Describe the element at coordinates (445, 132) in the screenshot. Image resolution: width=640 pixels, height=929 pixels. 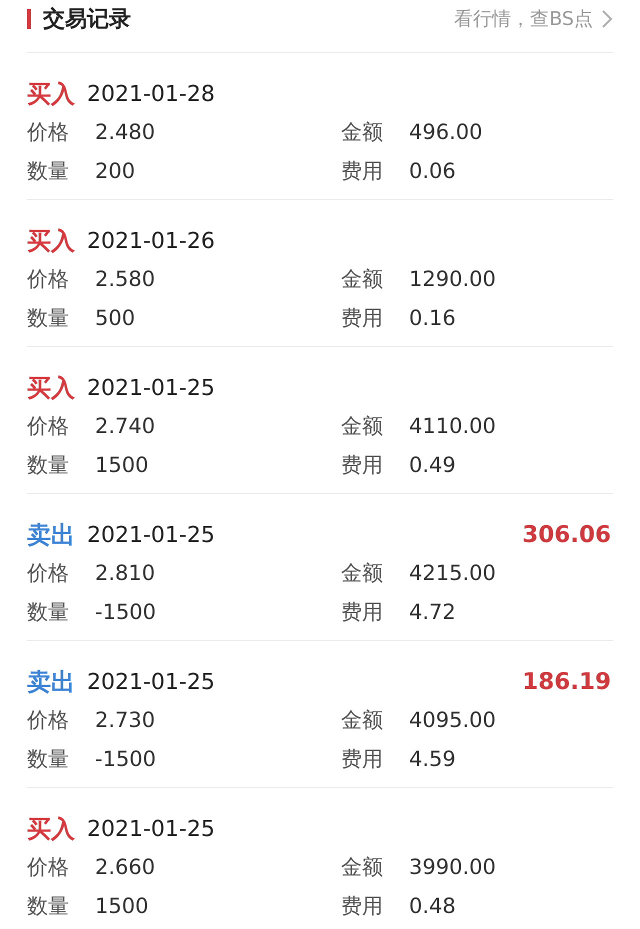
I see `field-value: 496.00` at that location.